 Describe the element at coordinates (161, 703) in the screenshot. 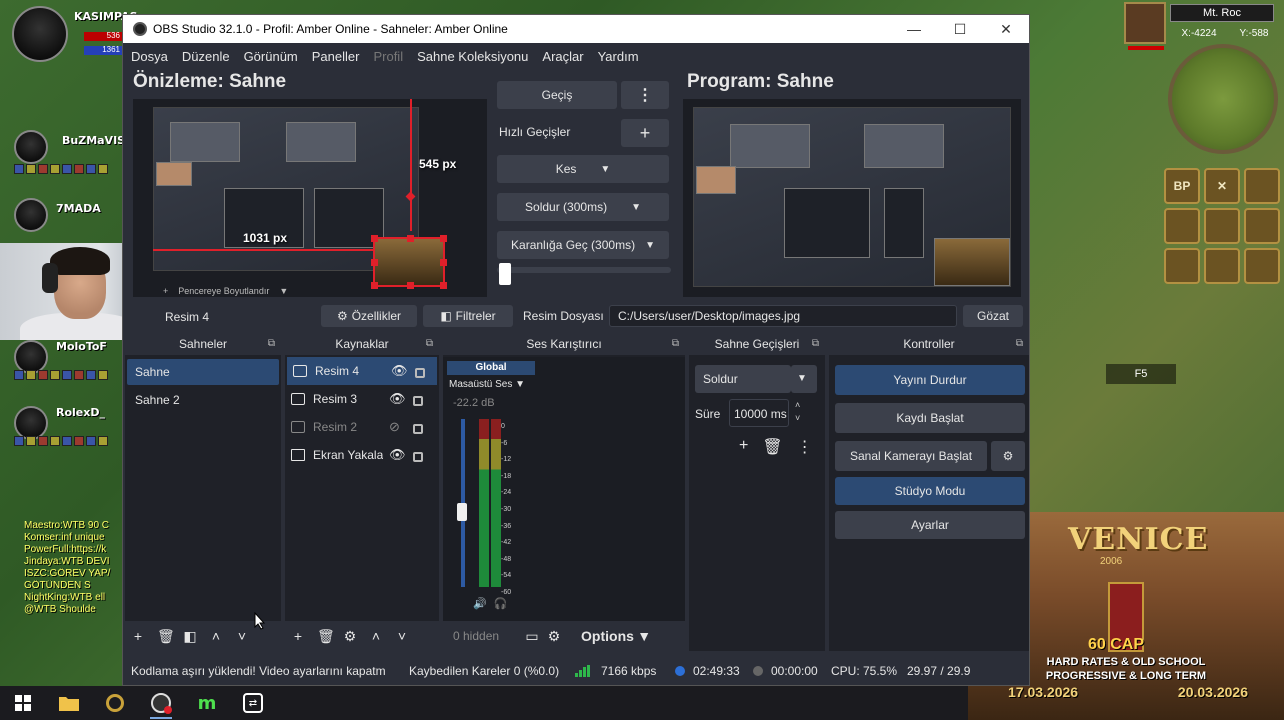

I see `obs-taskbar-icon` at that location.